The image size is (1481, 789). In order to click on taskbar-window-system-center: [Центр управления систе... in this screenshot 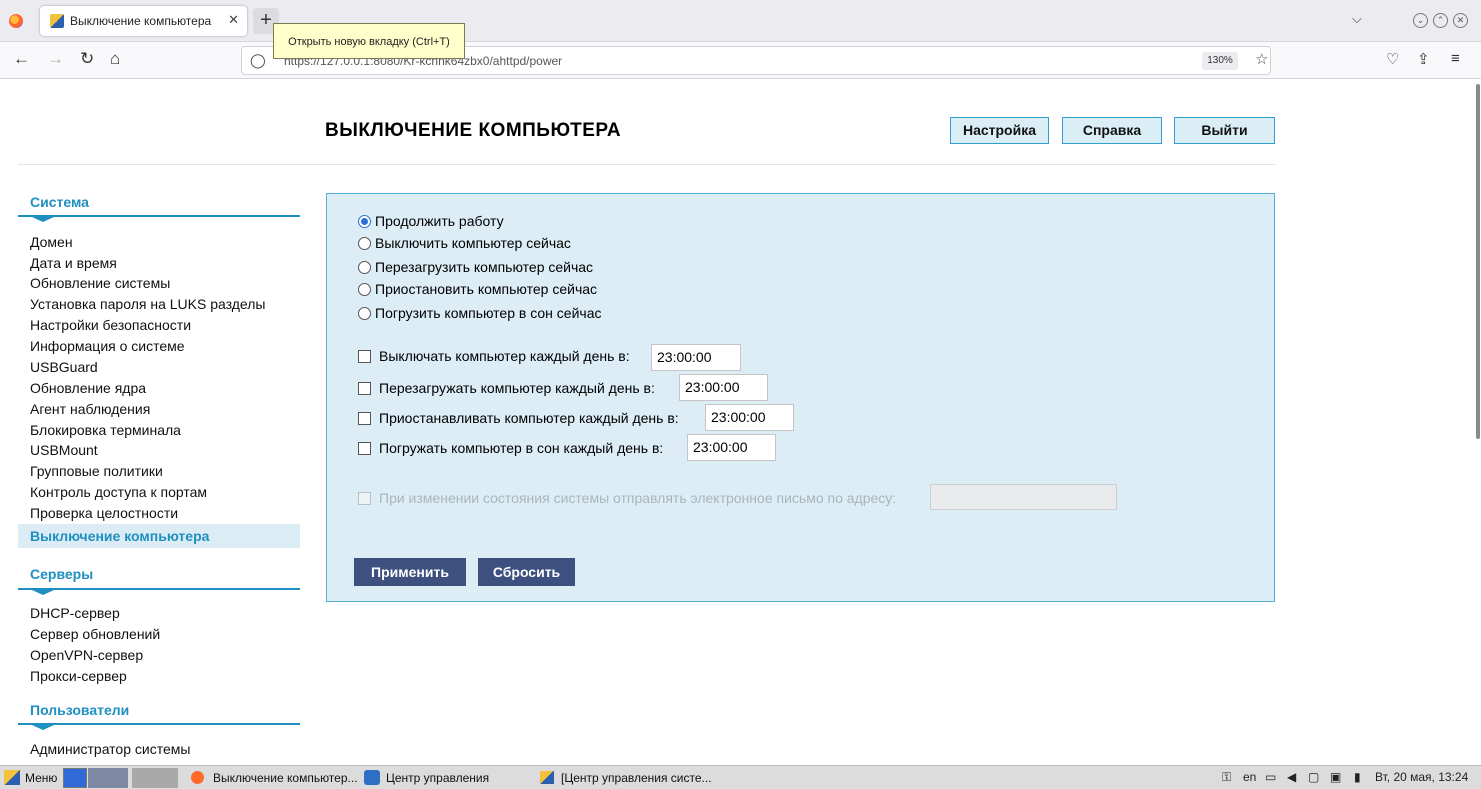, I will do `click(636, 778)`.